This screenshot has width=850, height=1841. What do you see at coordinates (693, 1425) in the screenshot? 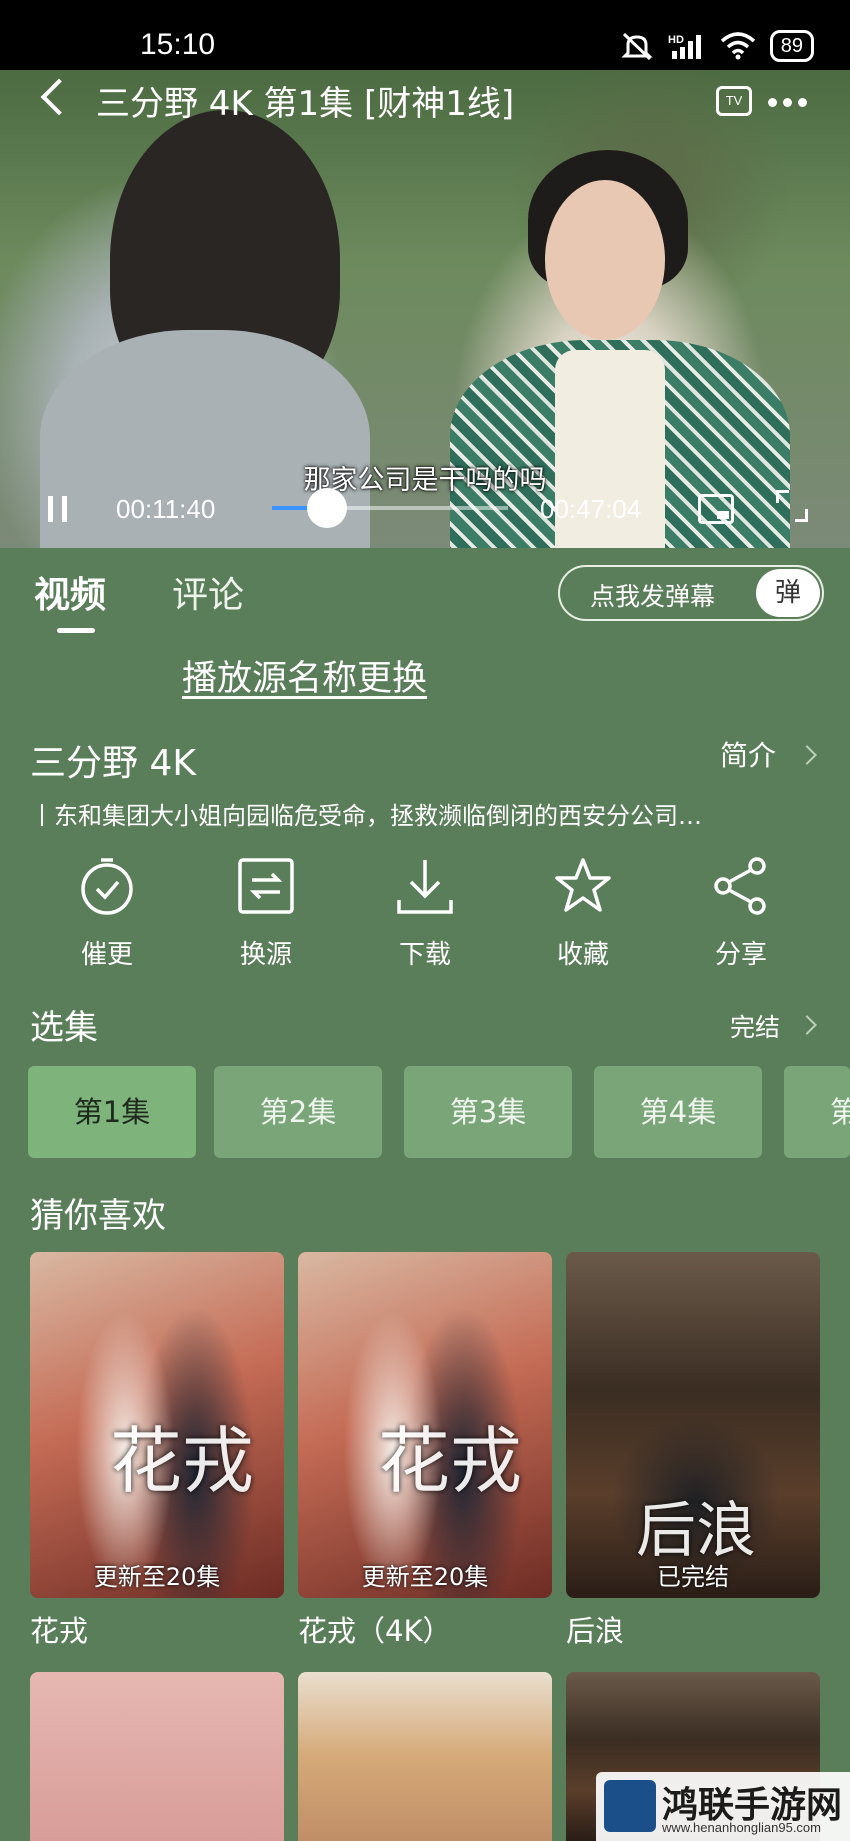
I see `poster-image: 后浪 已完结` at bounding box center [693, 1425].